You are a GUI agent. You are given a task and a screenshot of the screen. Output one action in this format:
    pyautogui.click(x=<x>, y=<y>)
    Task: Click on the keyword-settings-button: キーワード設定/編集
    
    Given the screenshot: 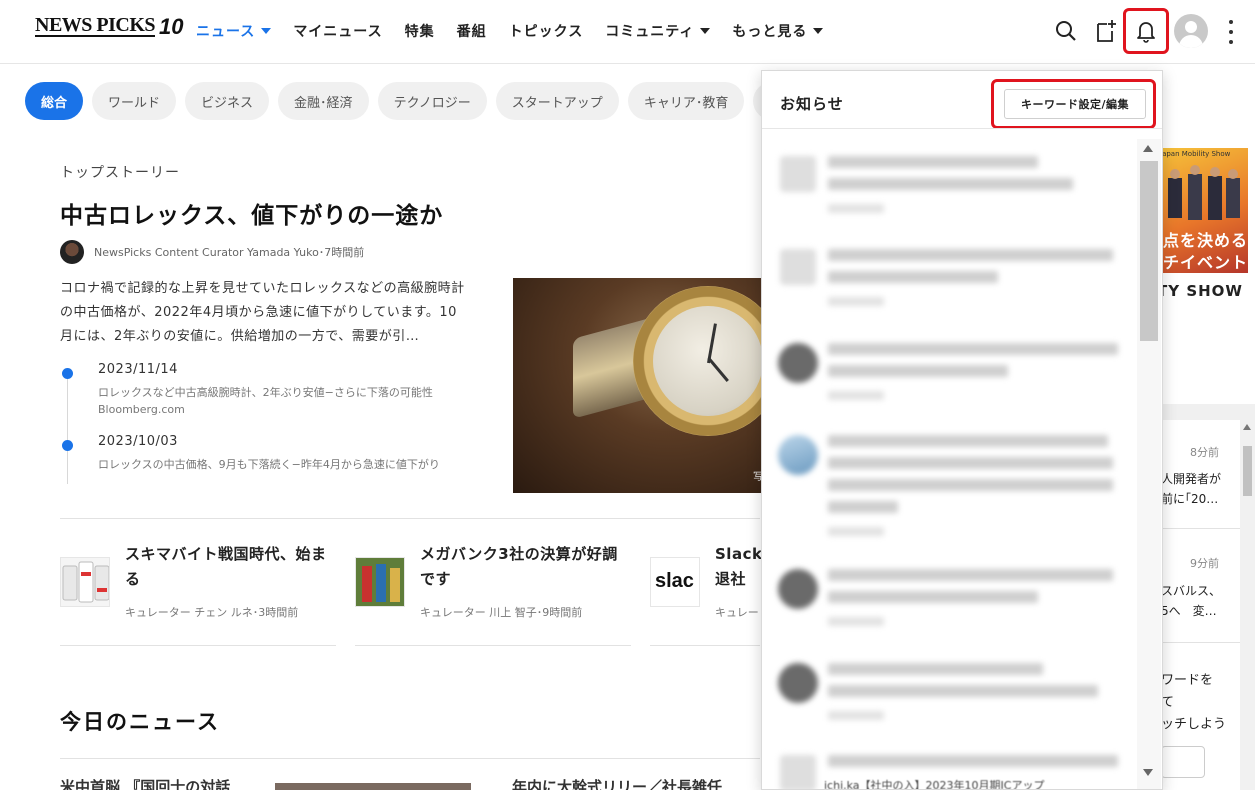 What is the action you would take?
    pyautogui.click(x=1075, y=104)
    